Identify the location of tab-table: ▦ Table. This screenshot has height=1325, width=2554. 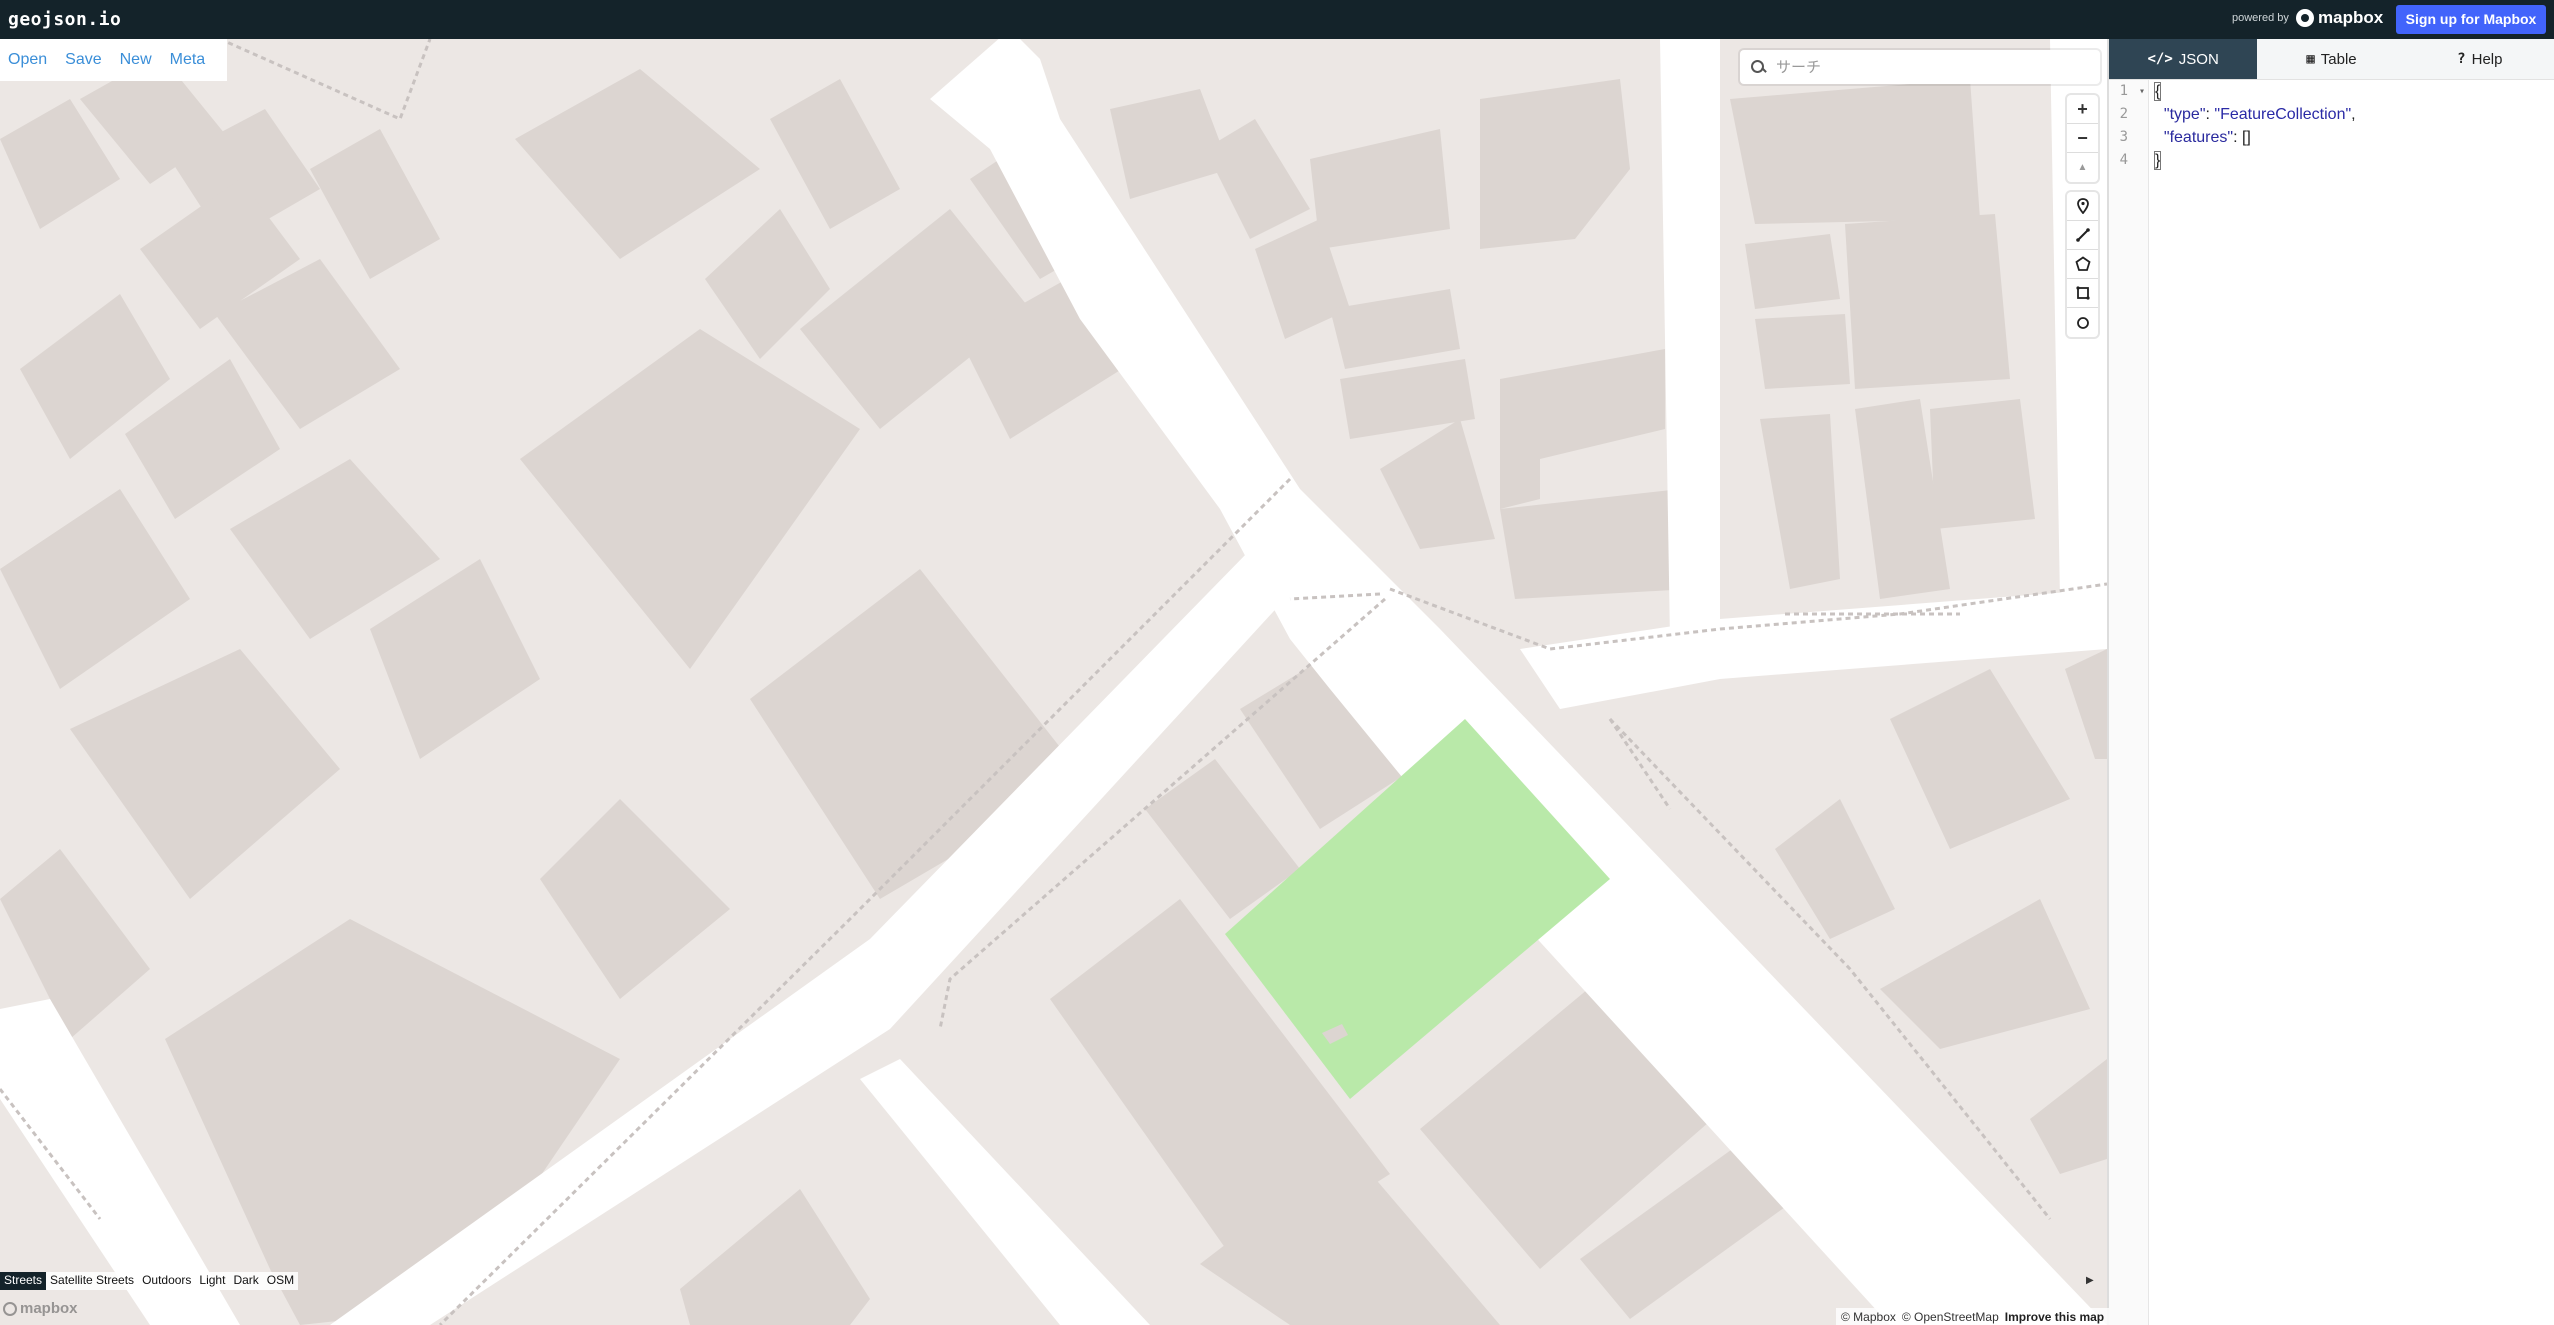
(2331, 59).